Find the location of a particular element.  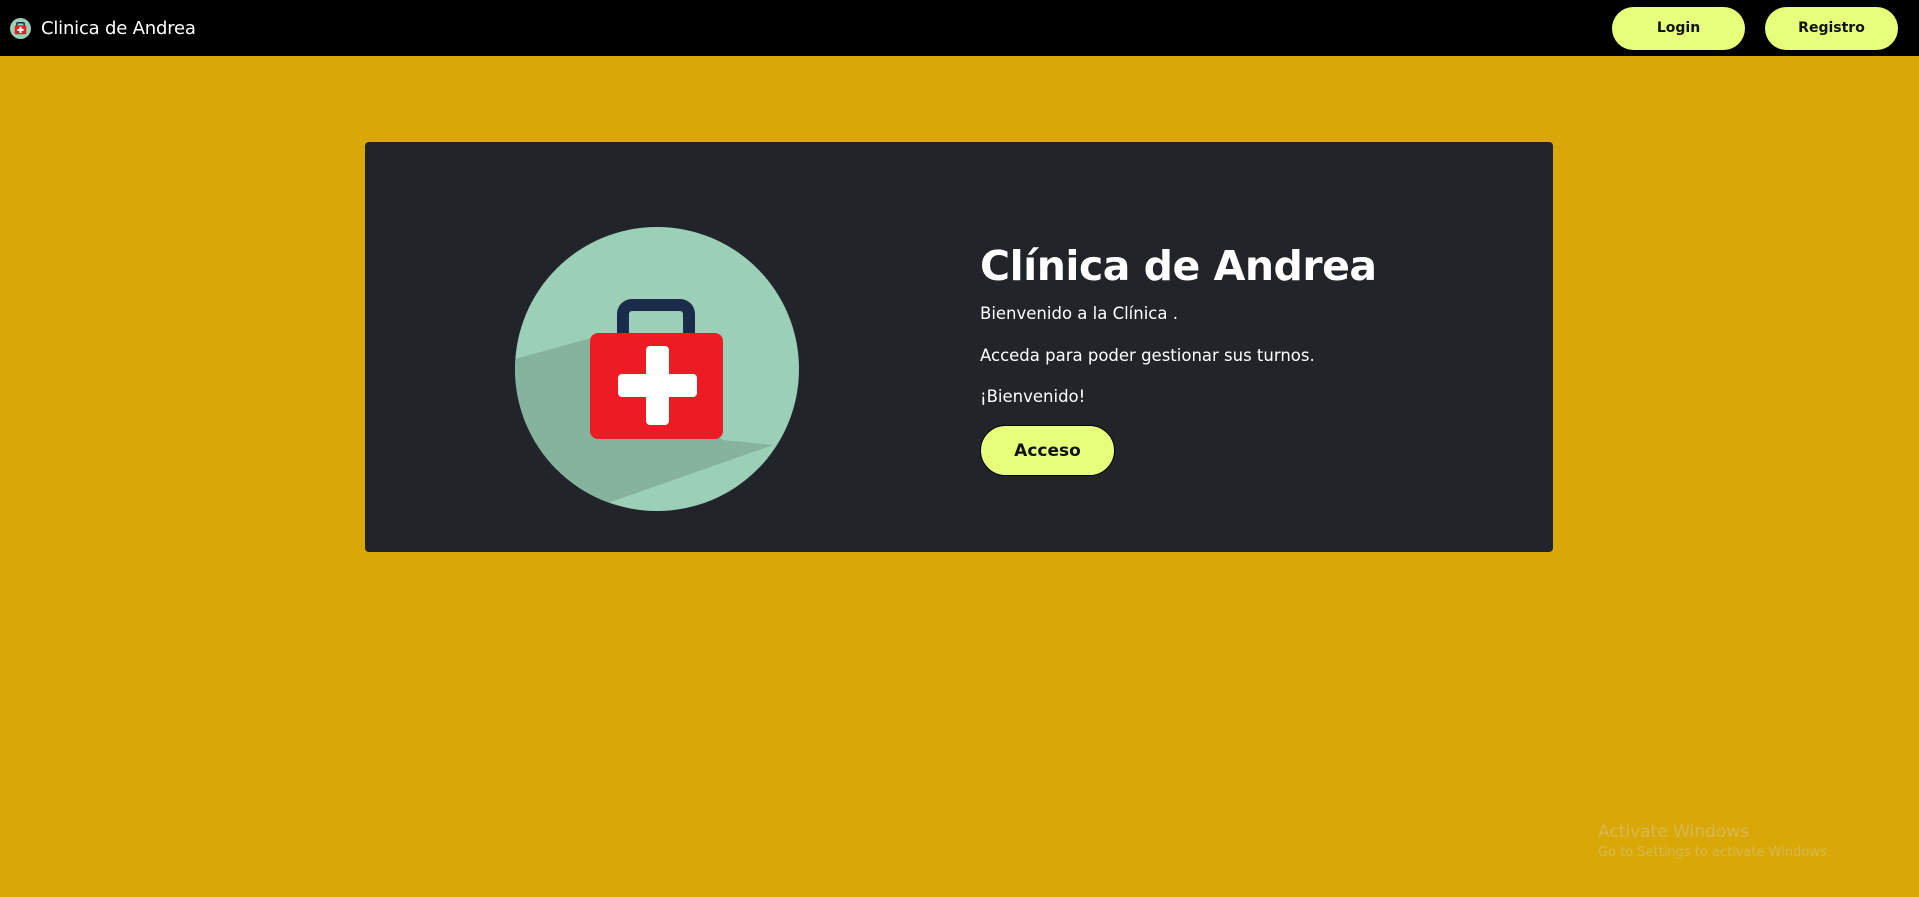

hero-title: Clínica de Andrea is located at coordinates (1178, 266).